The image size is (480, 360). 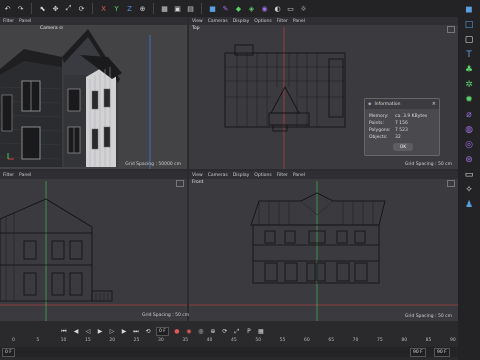 What do you see at coordinates (116, 8) in the screenshot?
I see `y-axis-icon: Y` at bounding box center [116, 8].